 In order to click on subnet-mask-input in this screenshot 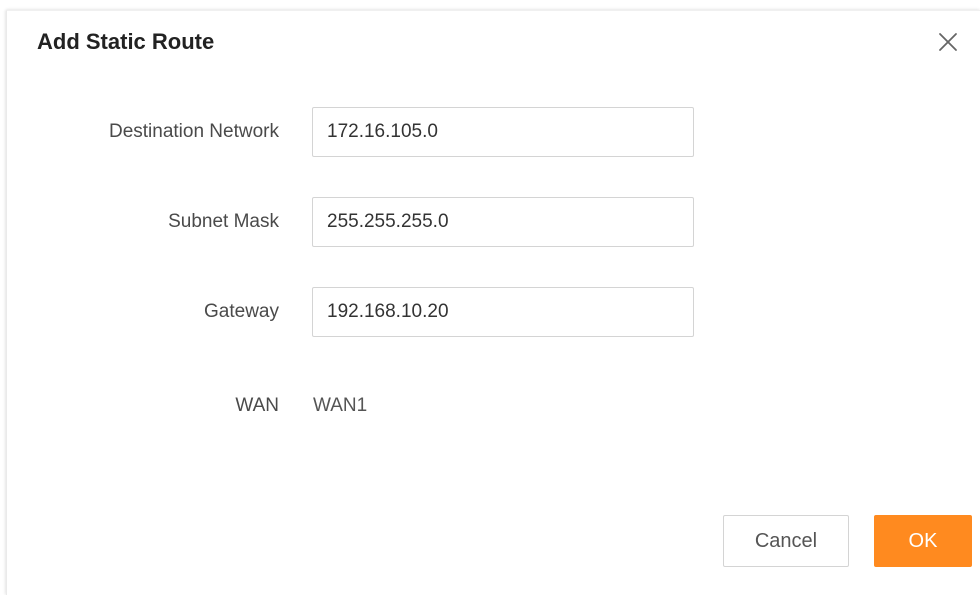, I will do `click(503, 222)`.